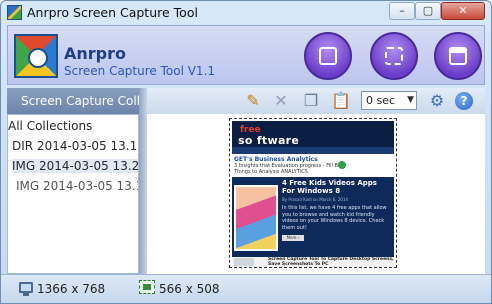 The width and height of the screenshot is (492, 304). Describe the element at coordinates (341, 101) in the screenshot. I see `paste-icon: 📋` at that location.